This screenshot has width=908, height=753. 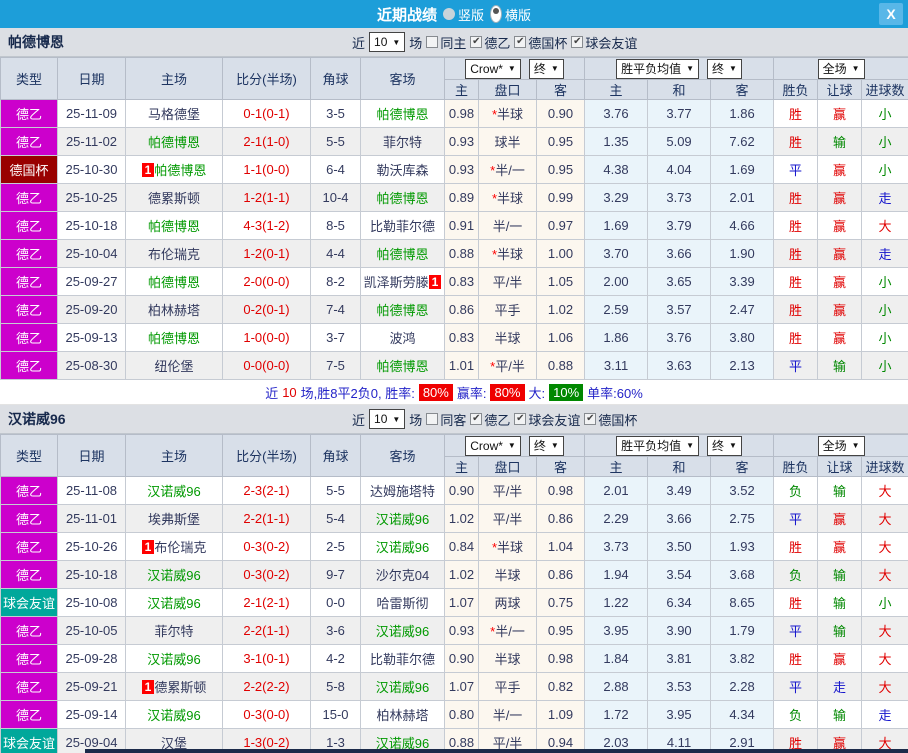 What do you see at coordinates (742, 466) in the screenshot?
I see `sub-col-header-客: 客` at bounding box center [742, 466].